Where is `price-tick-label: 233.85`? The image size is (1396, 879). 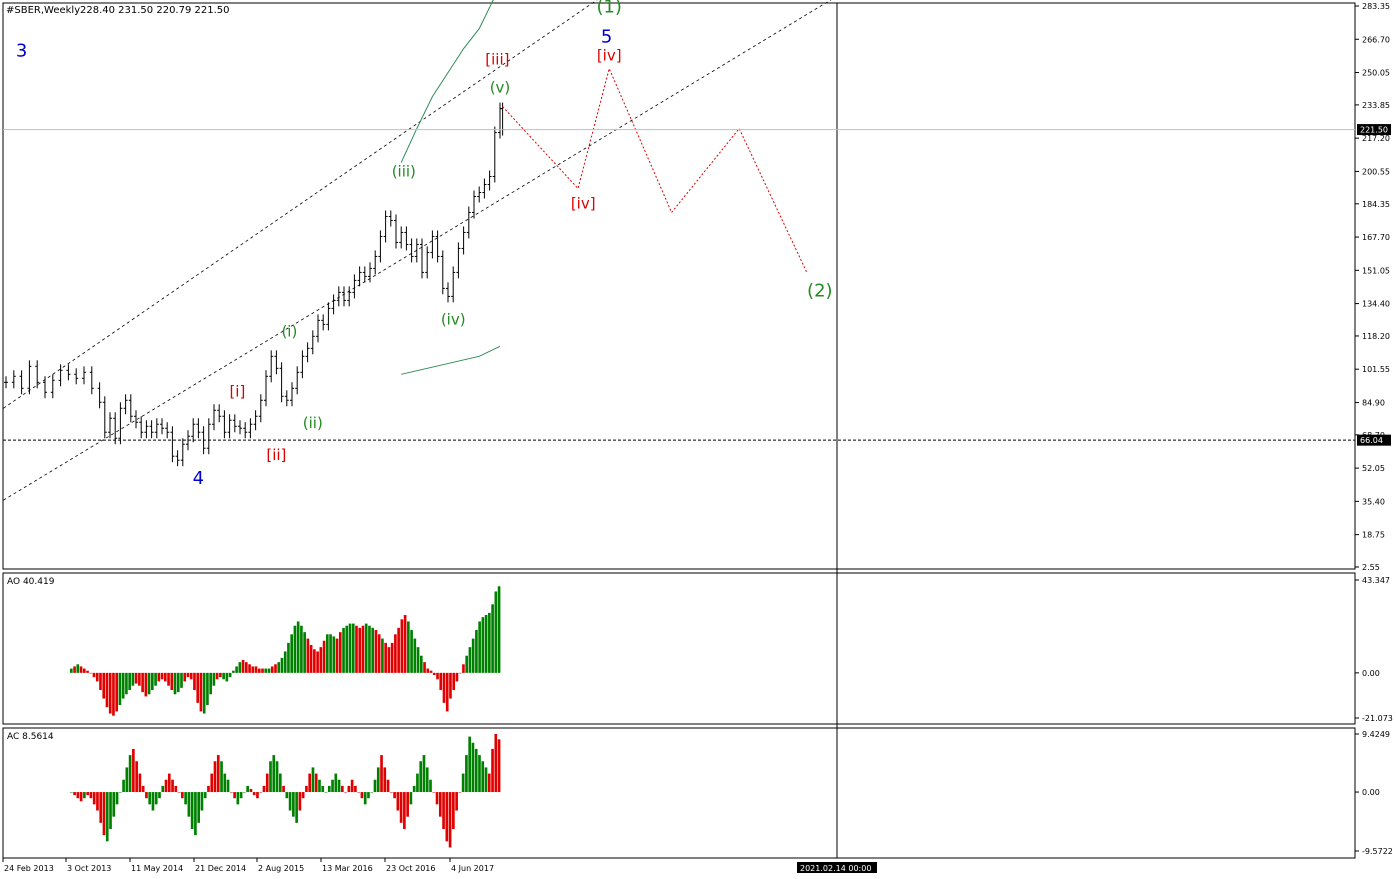 price-tick-label: 233.85 is located at coordinates (1376, 105).